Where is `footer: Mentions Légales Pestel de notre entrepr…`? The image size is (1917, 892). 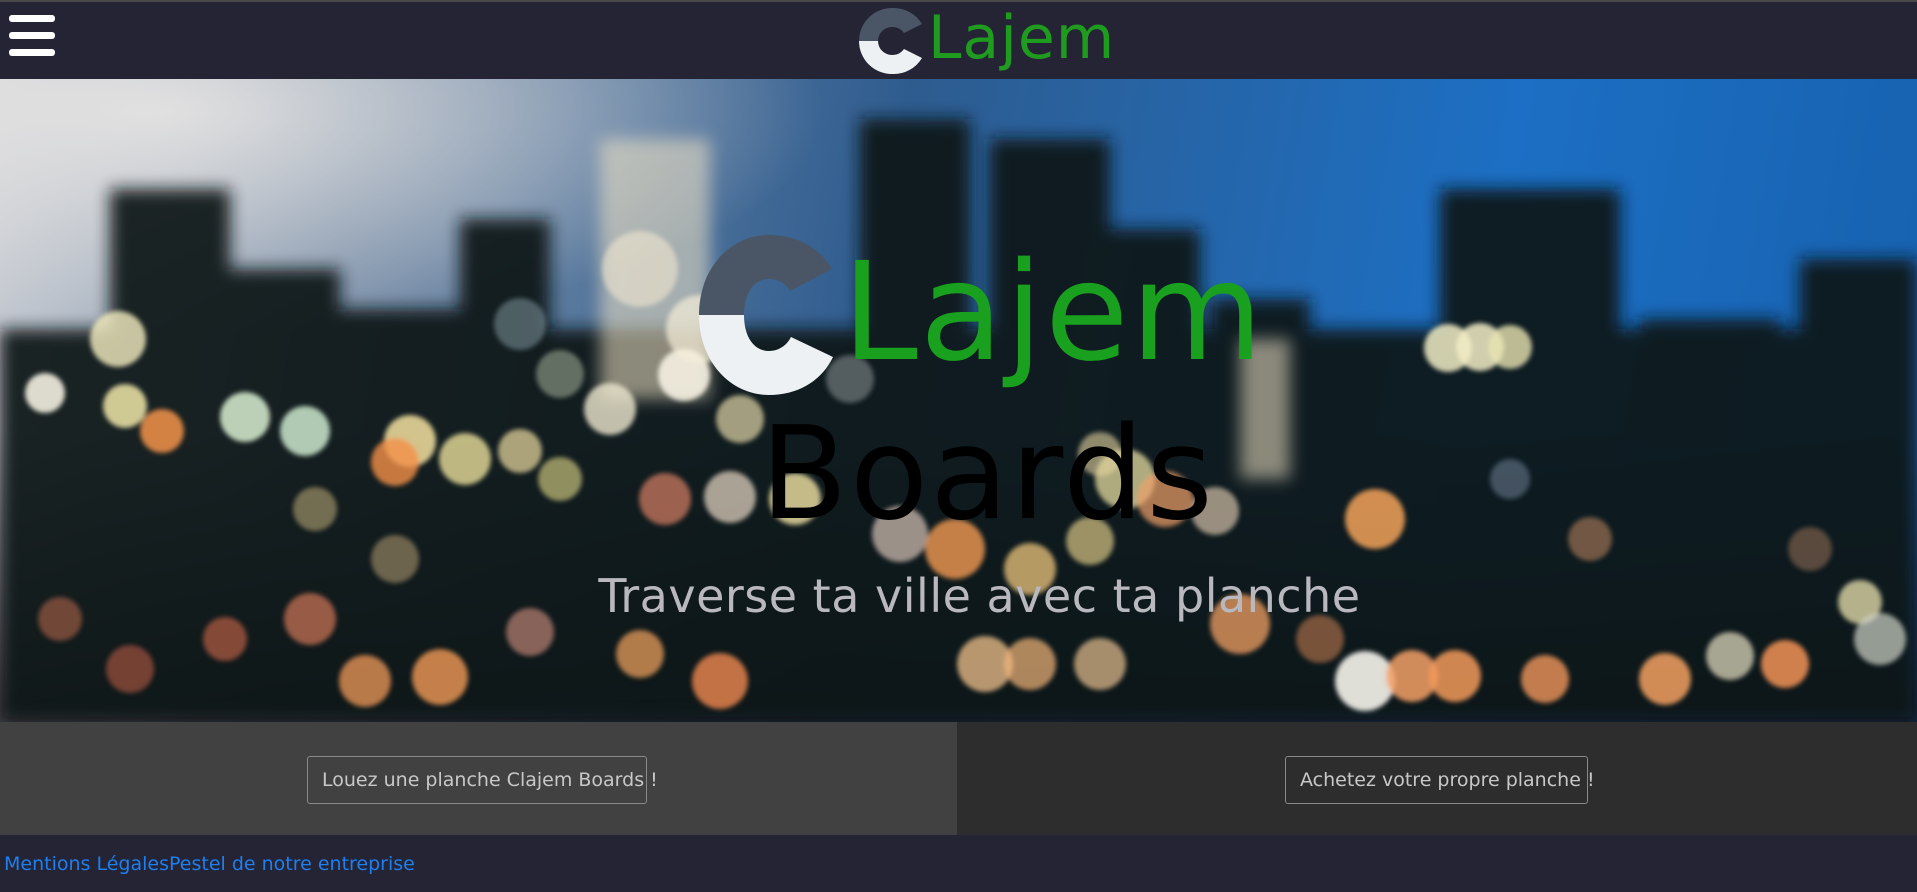 footer: Mentions Légales Pestel de notre entrepr… is located at coordinates (958, 863).